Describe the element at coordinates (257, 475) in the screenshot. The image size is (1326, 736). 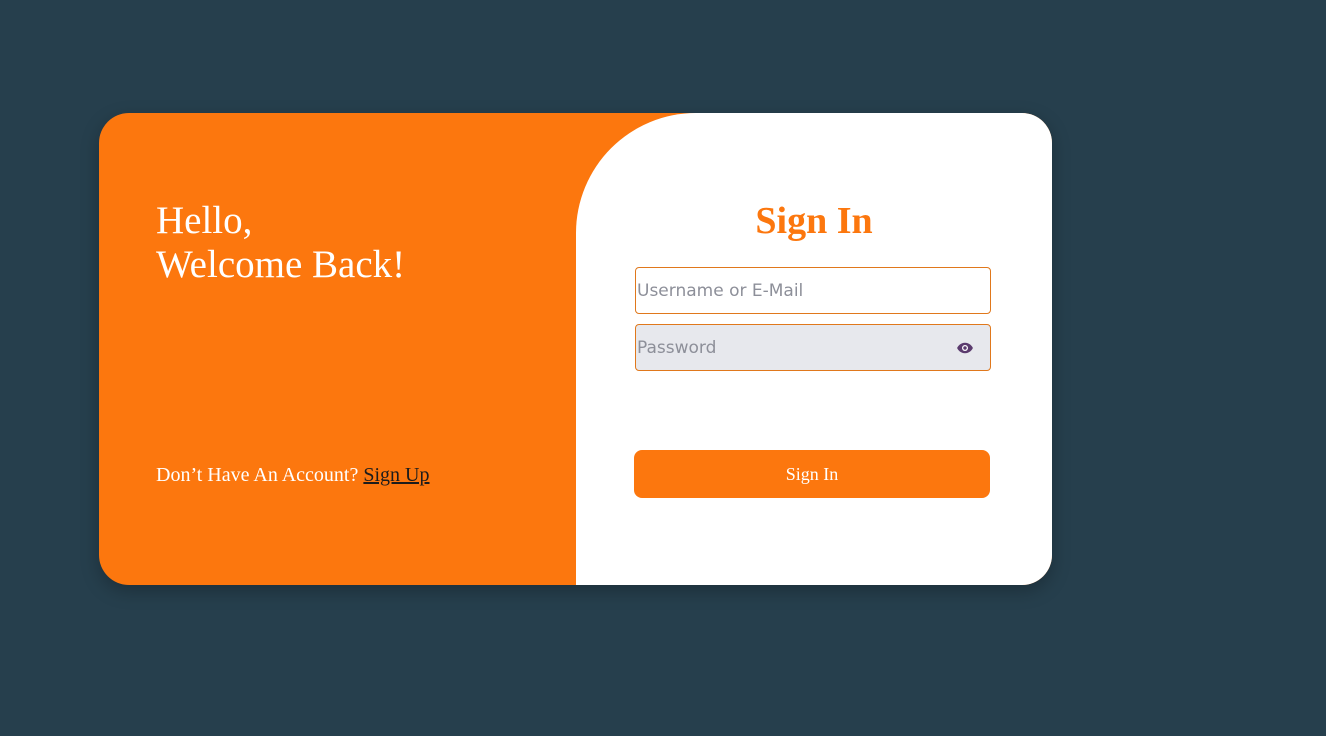
I see `account-prompt-text: Don’t Have An Account?` at that location.